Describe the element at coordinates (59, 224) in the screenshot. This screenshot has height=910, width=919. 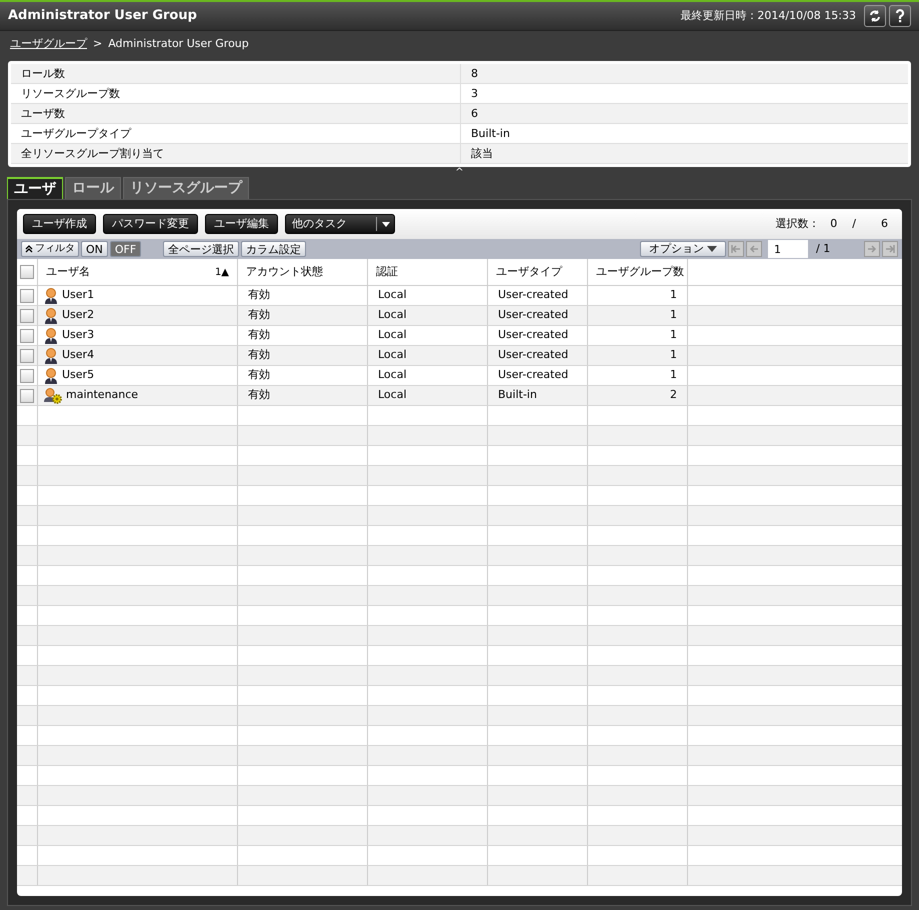
I see `toolbar-button: ユーザ作成` at that location.